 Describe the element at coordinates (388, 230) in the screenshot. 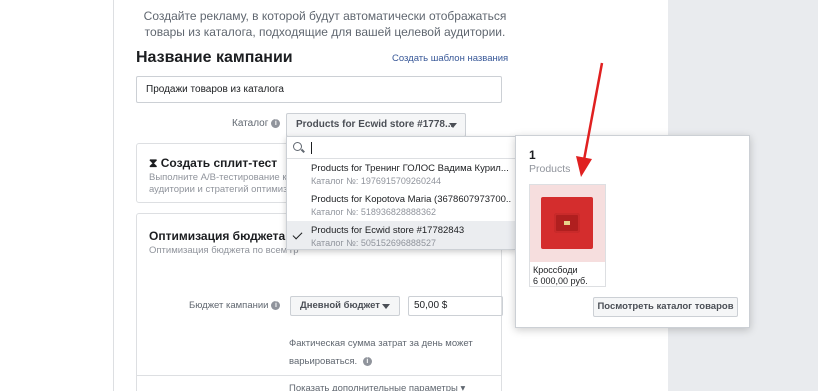

I see `catalog-option-name: Products for Ecwid store #17782843` at that location.